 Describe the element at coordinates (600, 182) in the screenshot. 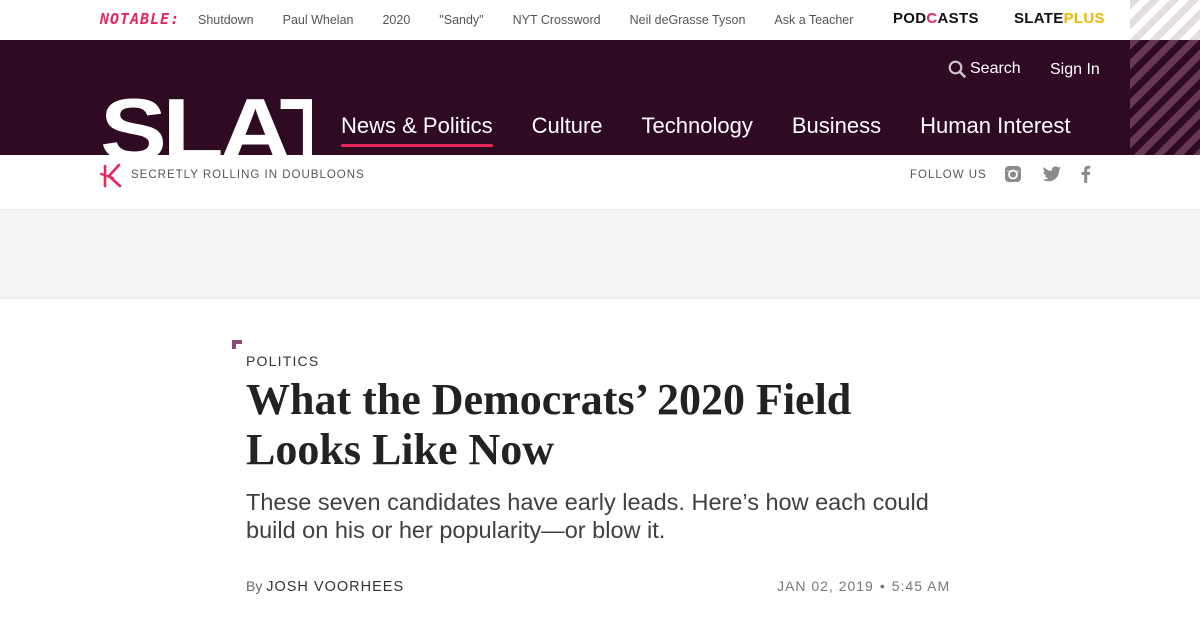

I see `tagline-bar: SECRETLY ROLLING IN DOUBLOONS FOLLOW US` at that location.